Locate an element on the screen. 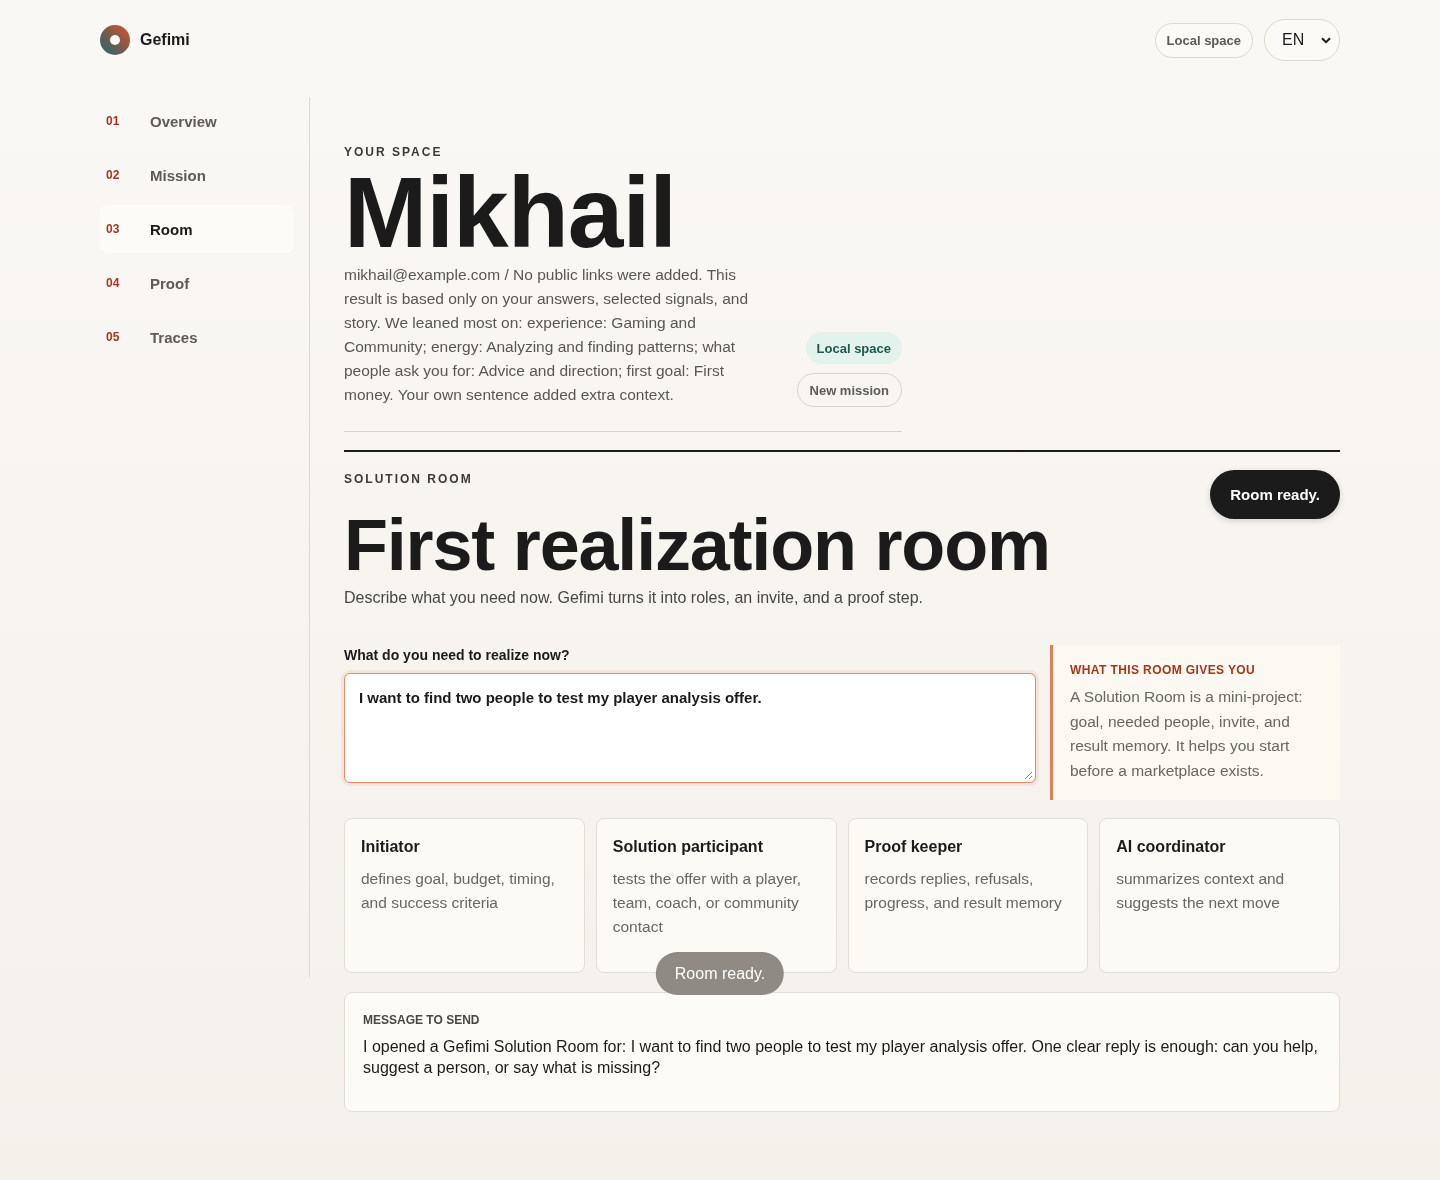  step-number: 03 is located at coordinates (113, 229).